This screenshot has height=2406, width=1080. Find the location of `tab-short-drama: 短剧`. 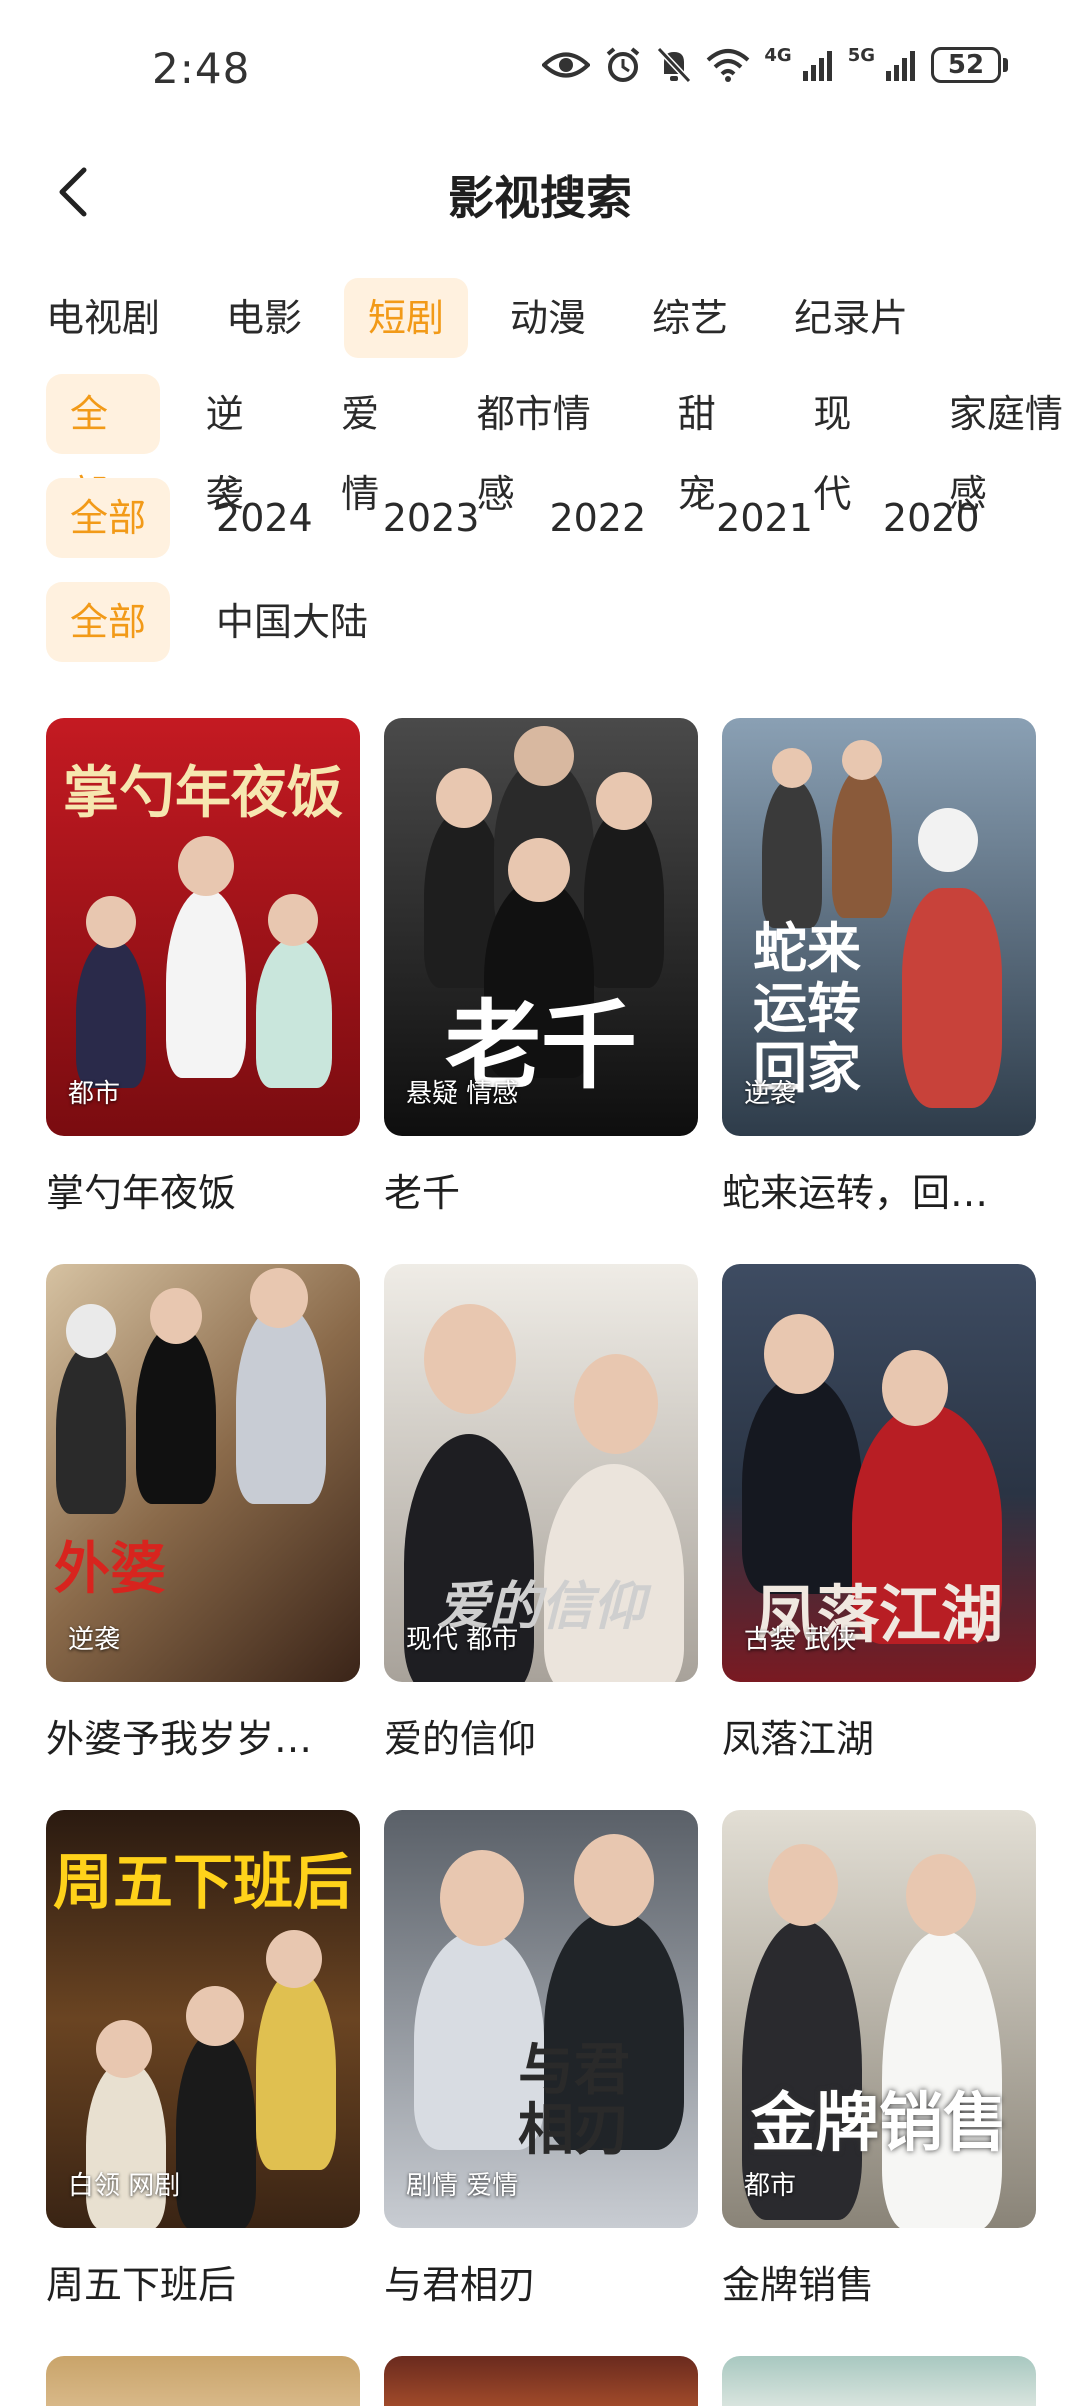

tab-short-drama: 短剧 is located at coordinates (406, 318).